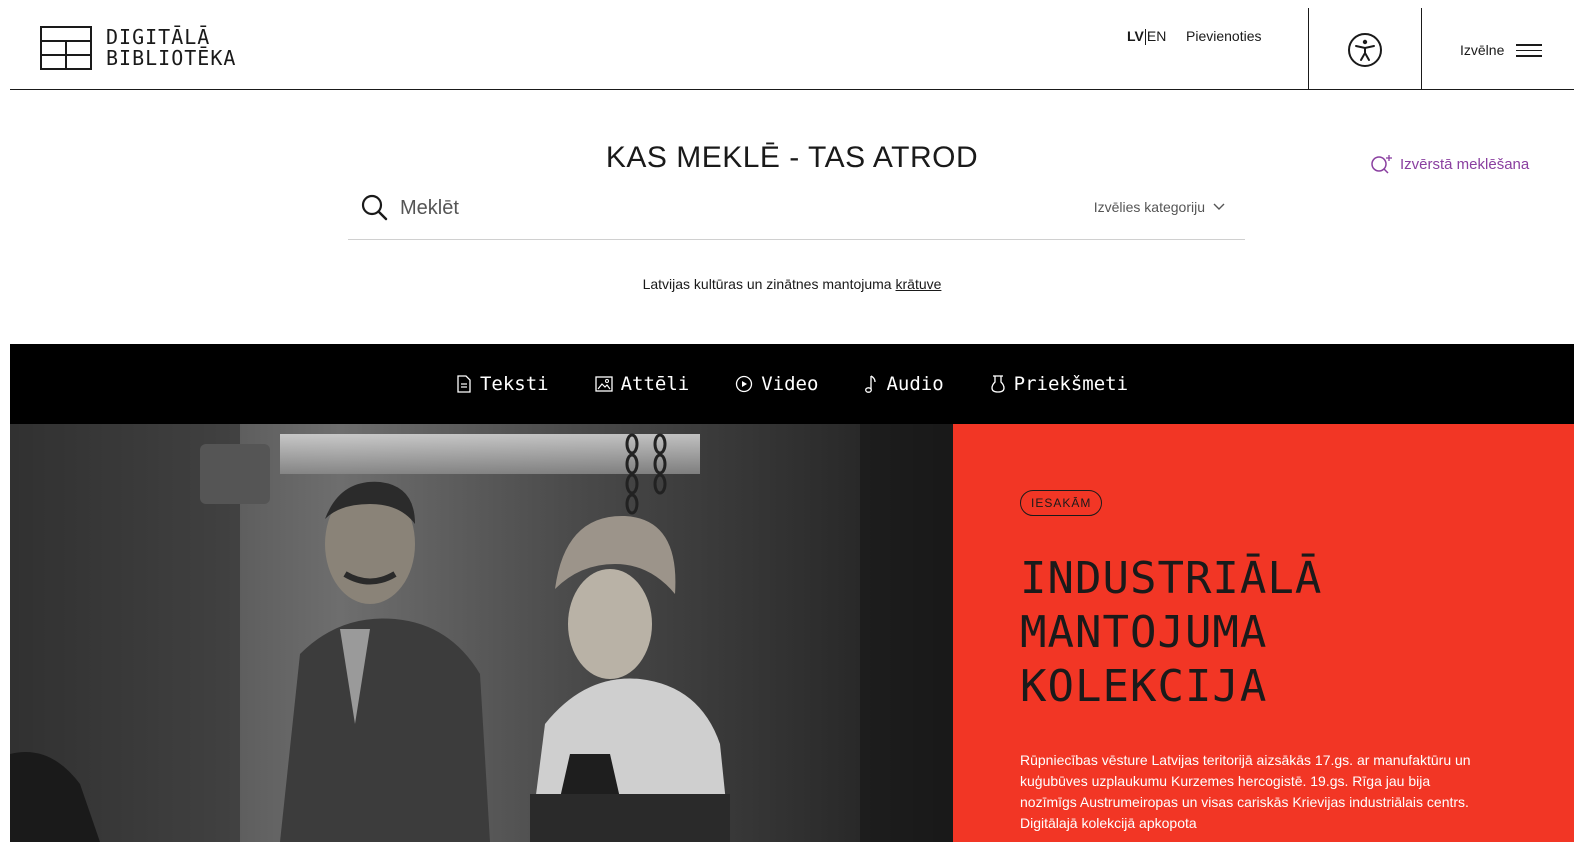  I want to click on hamburger-icon, so click(1529, 50).